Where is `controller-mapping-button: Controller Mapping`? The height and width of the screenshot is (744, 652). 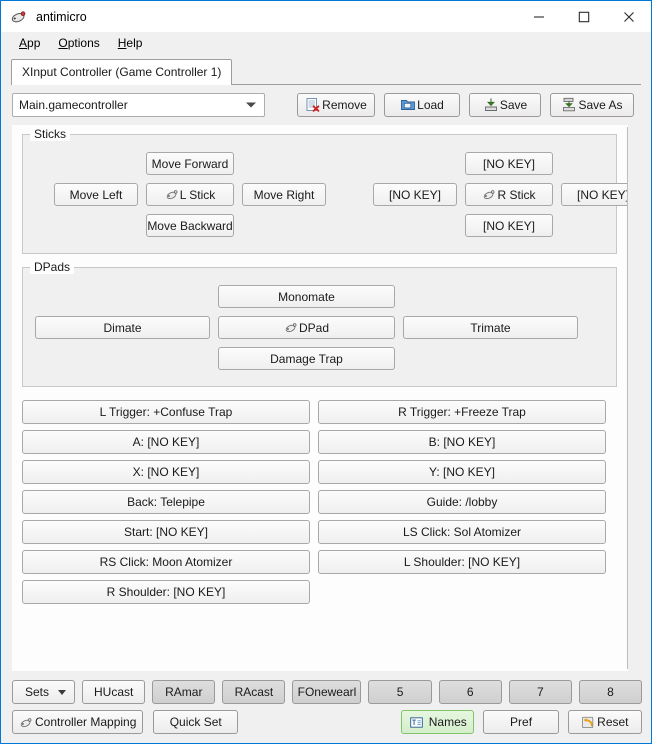 controller-mapping-button: Controller Mapping is located at coordinates (78, 722).